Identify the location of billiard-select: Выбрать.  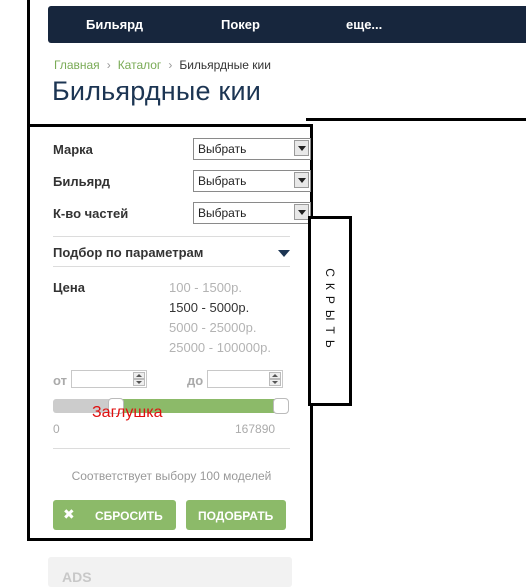
(252, 181).